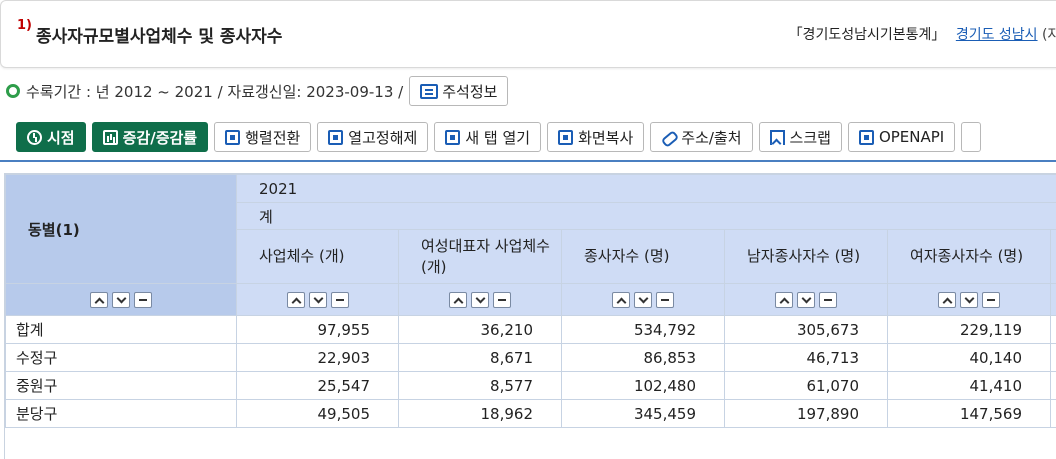 The image size is (1056, 459). Describe the element at coordinates (317, 385) in the screenshot. I see `table-cell: 25,547` at that location.